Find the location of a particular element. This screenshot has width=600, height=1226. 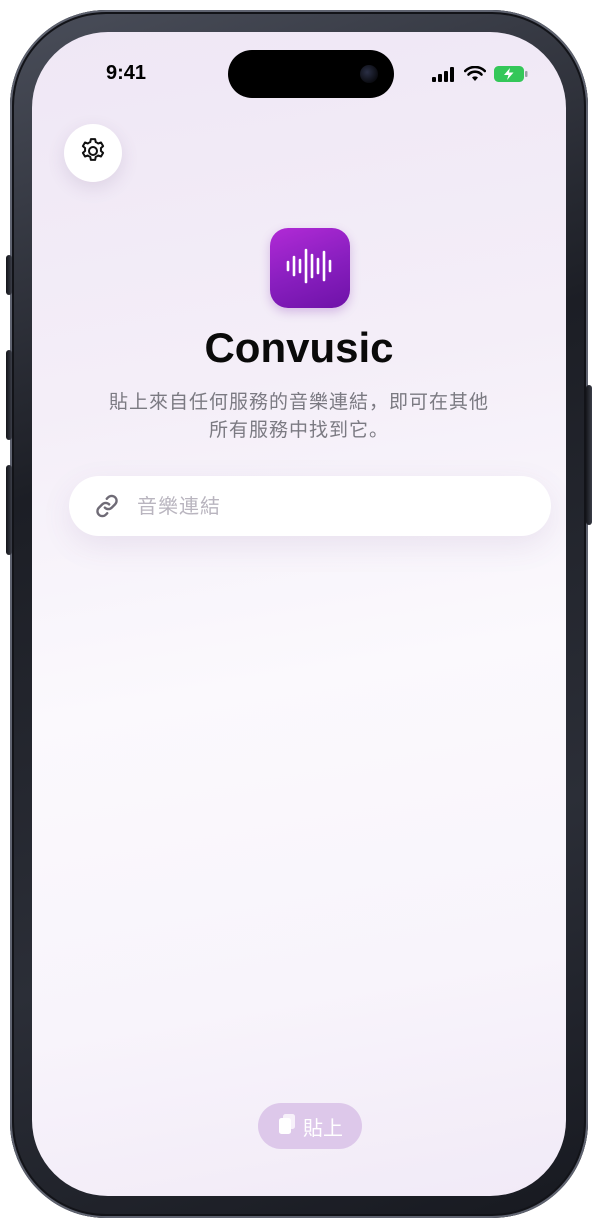

paste-button: 貼上 is located at coordinates (310, 1126).